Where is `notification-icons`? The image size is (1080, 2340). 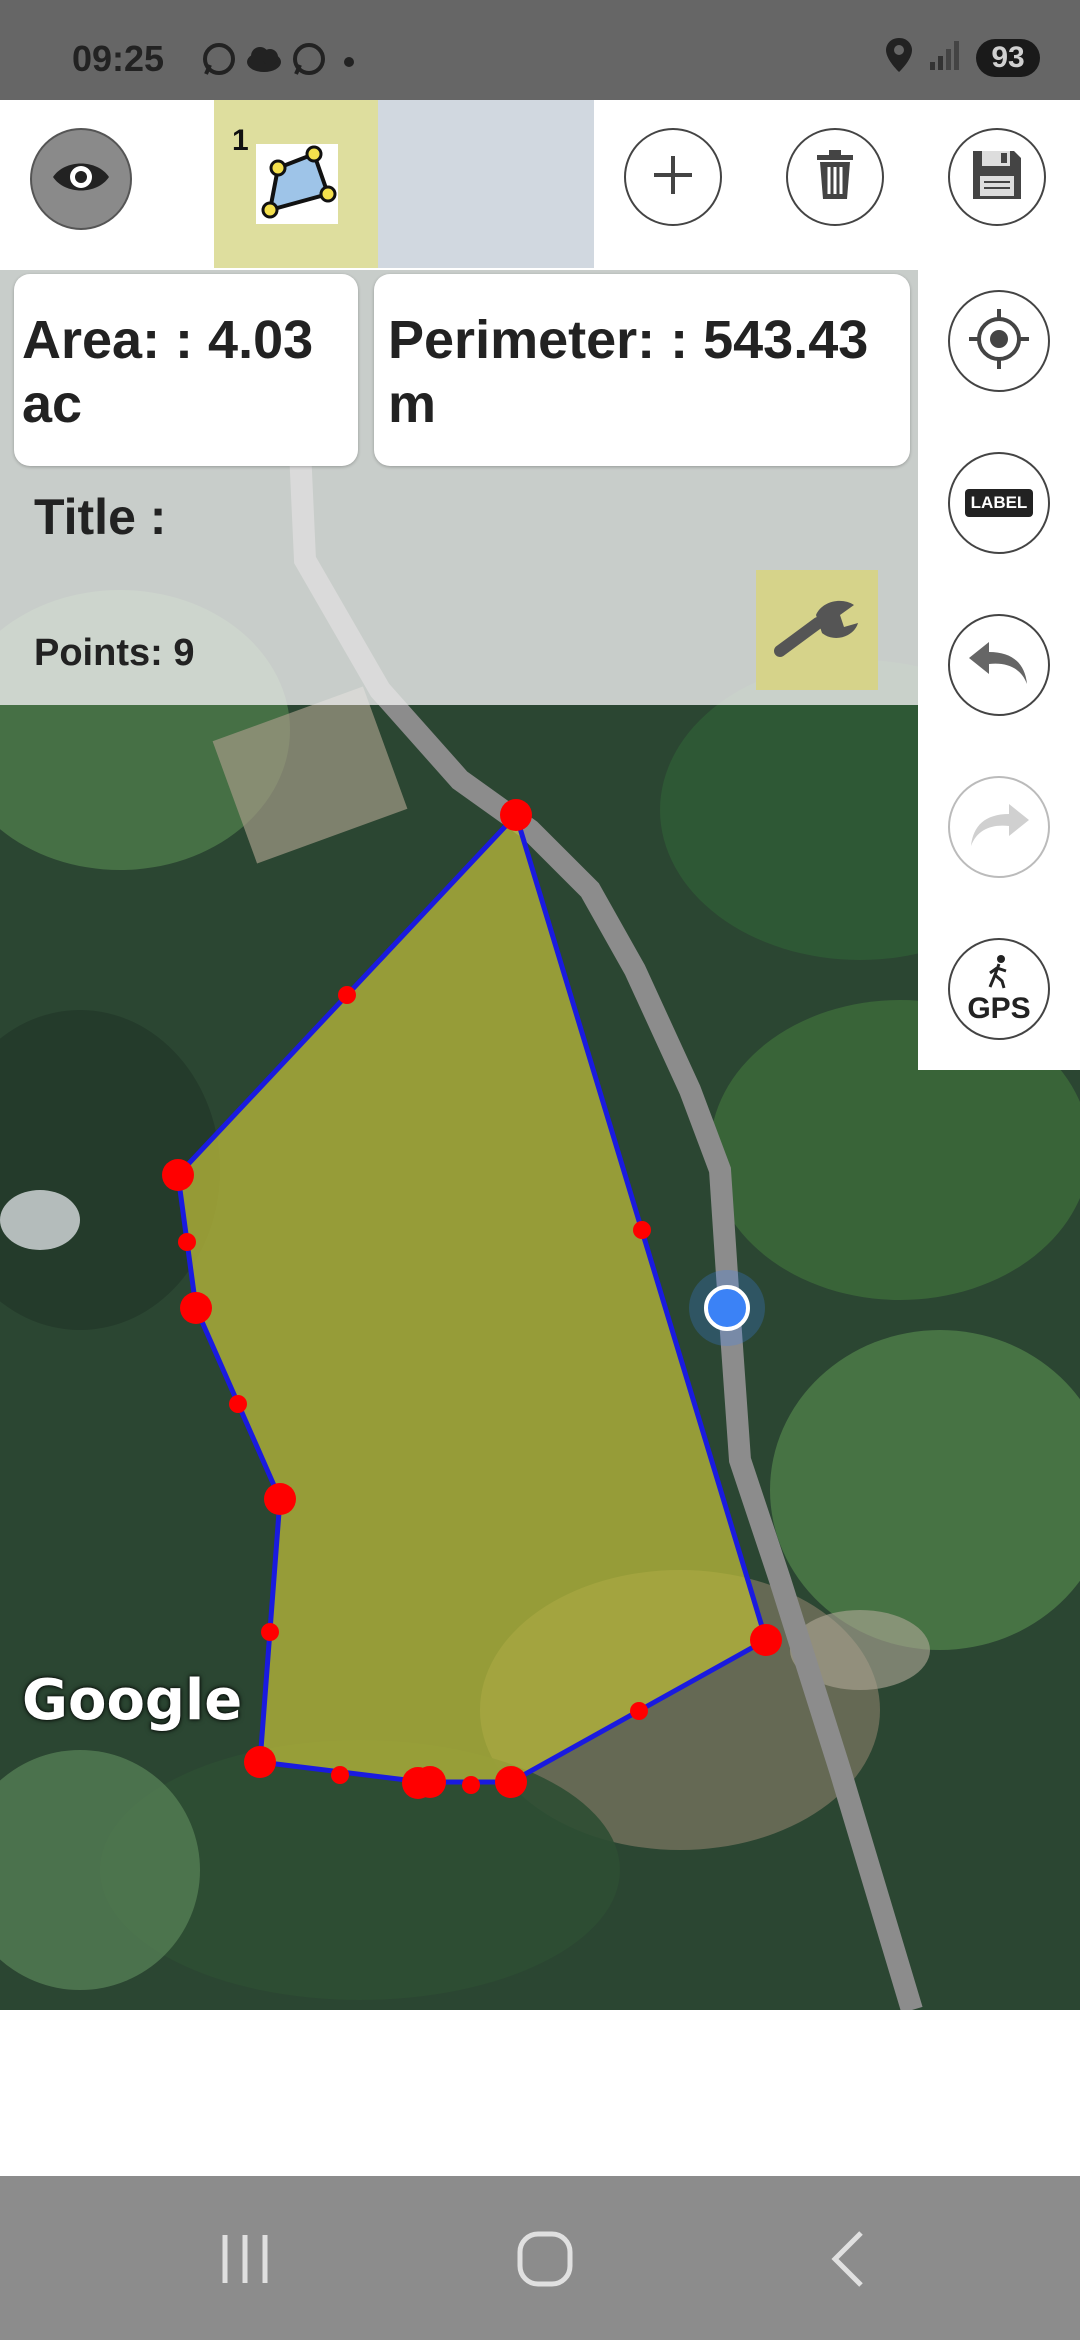 notification-icons is located at coordinates (282, 61).